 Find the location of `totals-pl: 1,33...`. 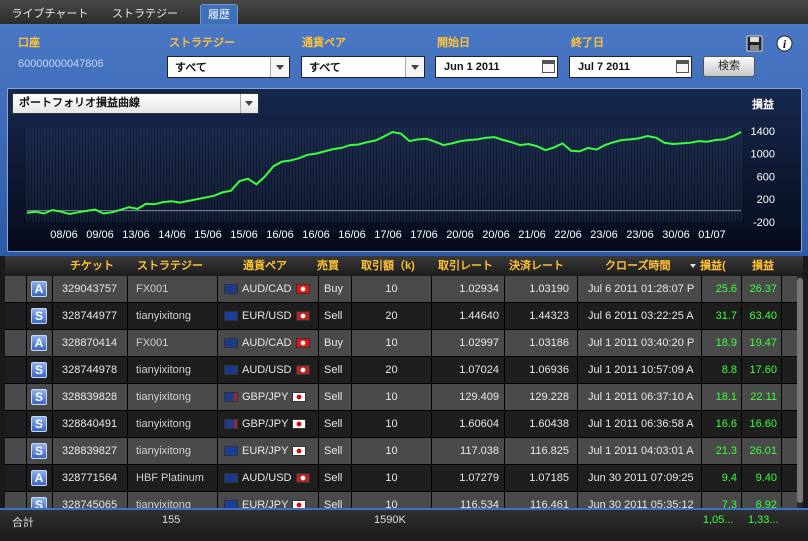

totals-pl: 1,33... is located at coordinates (763, 520).